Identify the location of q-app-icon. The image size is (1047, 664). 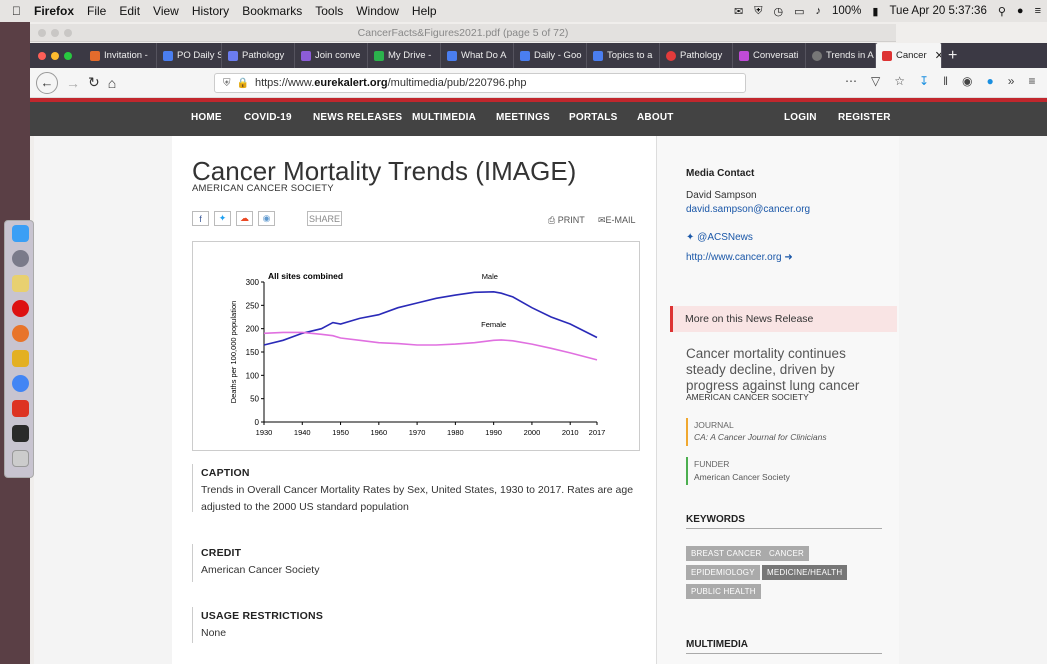
(20, 308).